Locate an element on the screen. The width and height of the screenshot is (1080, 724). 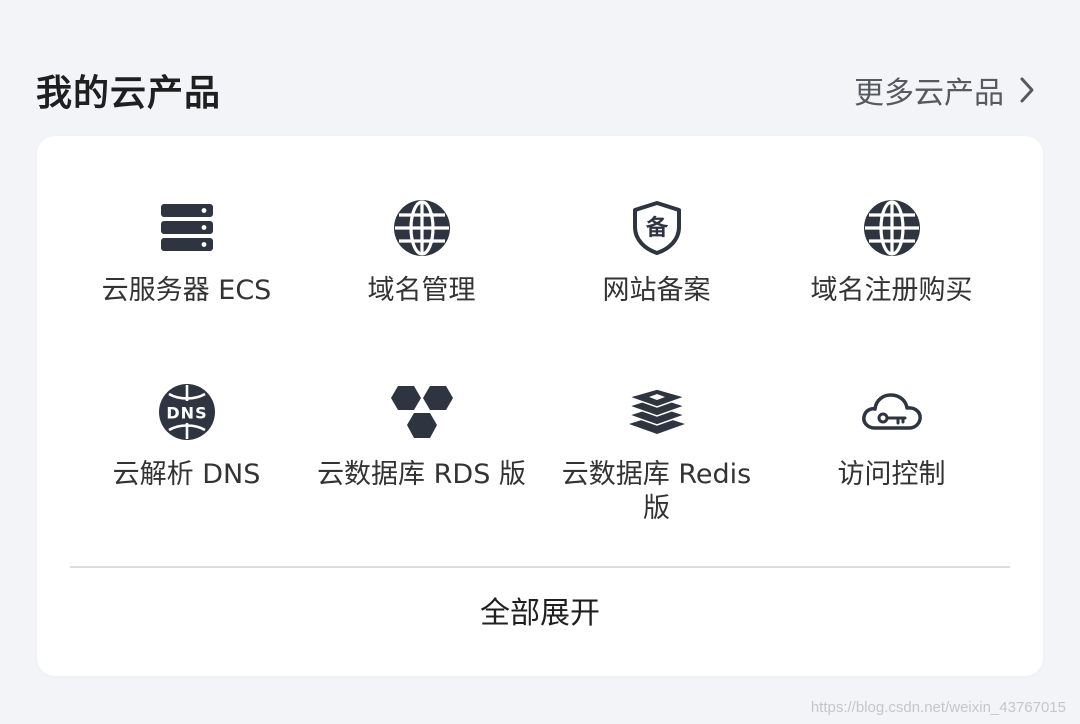
product-label: 域名注册购买 is located at coordinates (891, 290).